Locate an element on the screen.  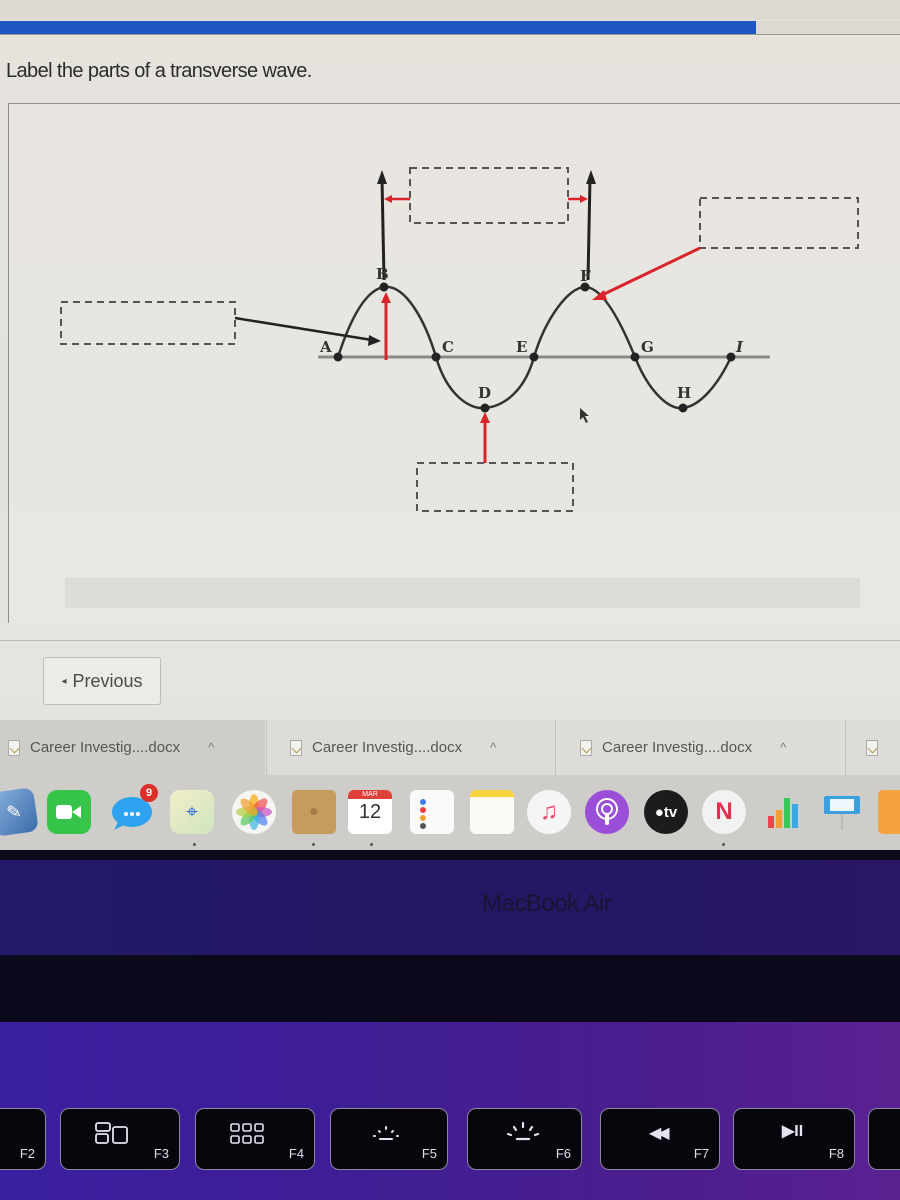
key-f5: F5 is located at coordinates (389, 1139).